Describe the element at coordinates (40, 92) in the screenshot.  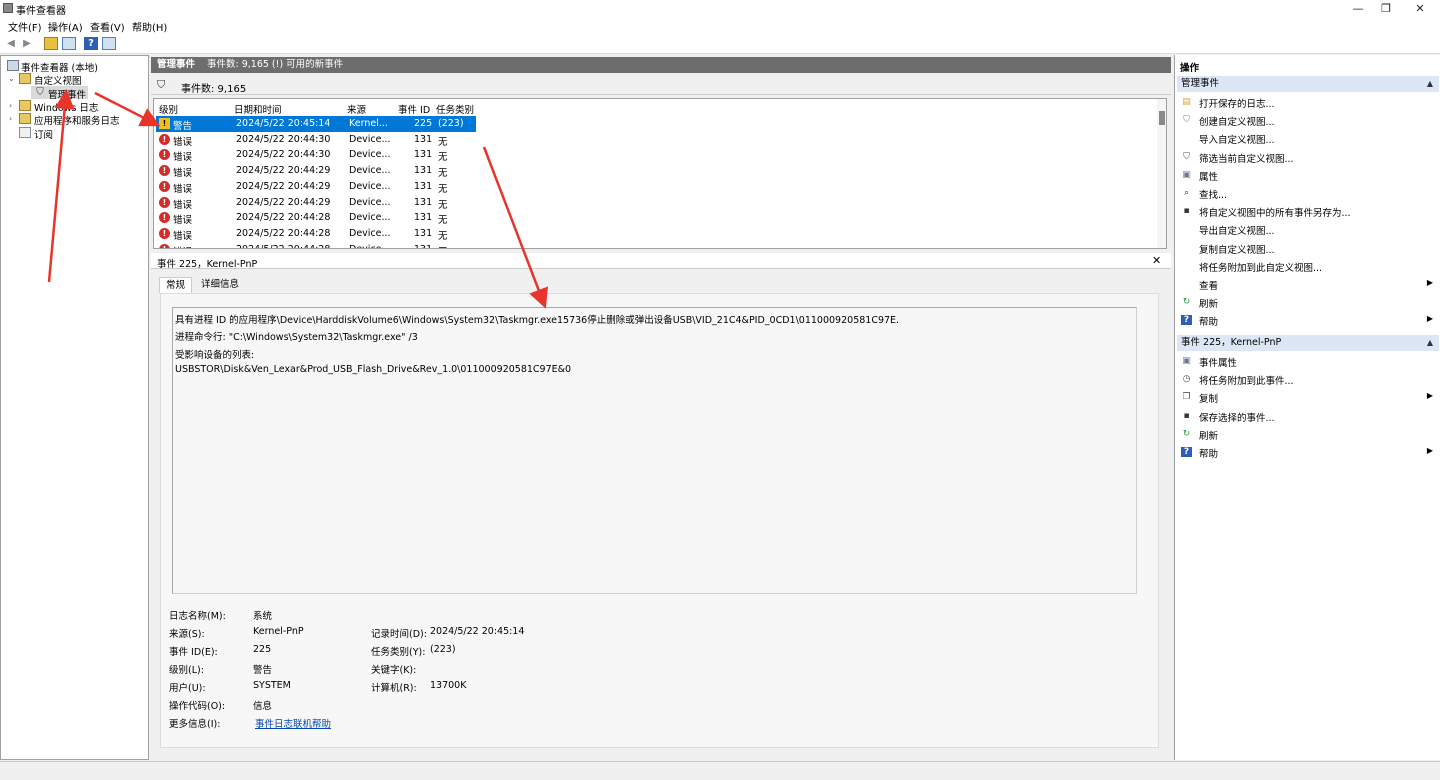
I see `filter-icon: ⛉` at that location.